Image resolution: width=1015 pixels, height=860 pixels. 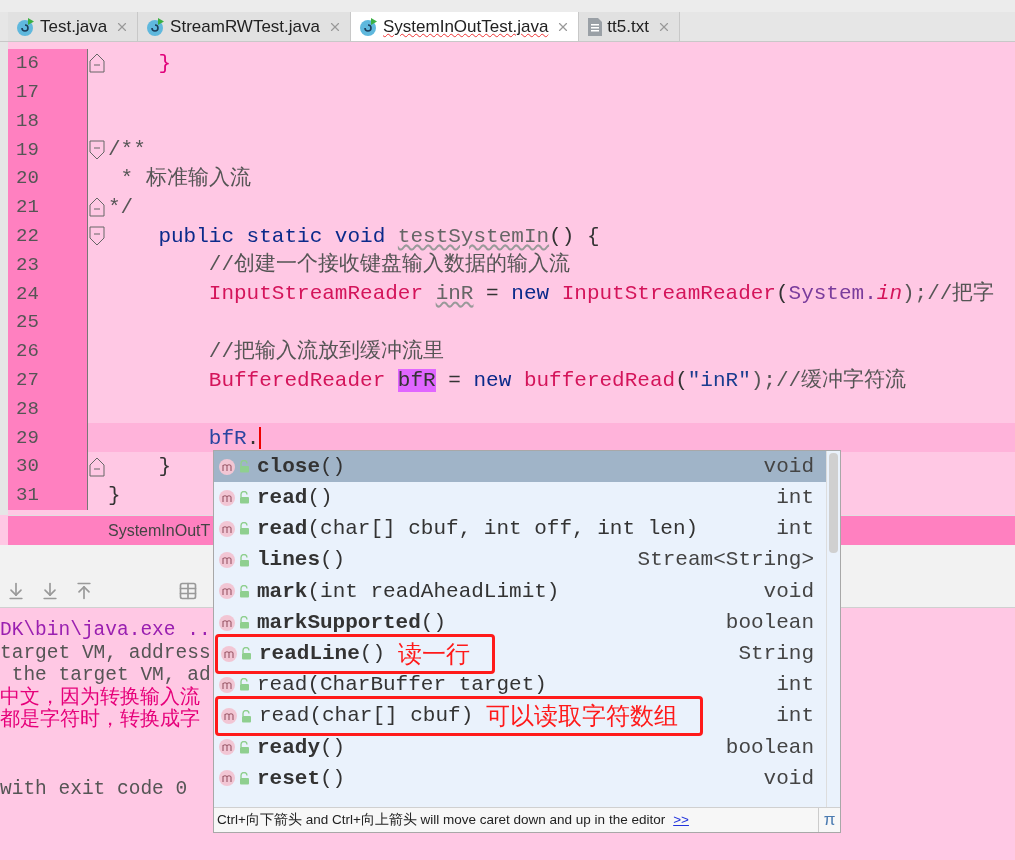 What do you see at coordinates (520, 654) in the screenshot?
I see `completion-item: readLine() 读一行 String` at bounding box center [520, 654].